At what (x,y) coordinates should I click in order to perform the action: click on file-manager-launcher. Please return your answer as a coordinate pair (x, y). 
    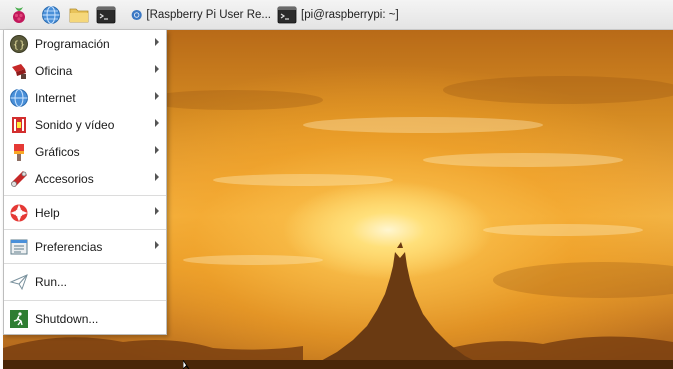
    Looking at the image, I should click on (79, 15).